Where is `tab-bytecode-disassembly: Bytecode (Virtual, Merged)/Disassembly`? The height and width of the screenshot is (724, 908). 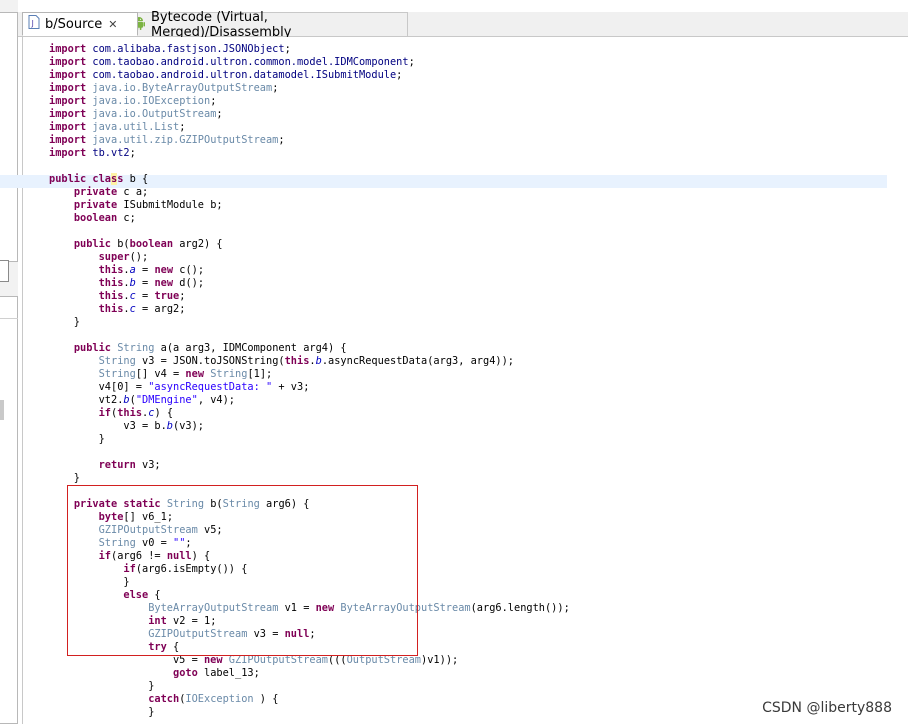
tab-bytecode-disassembly: Bytecode (Virtual, Merged)/Disassembly is located at coordinates (266, 25).